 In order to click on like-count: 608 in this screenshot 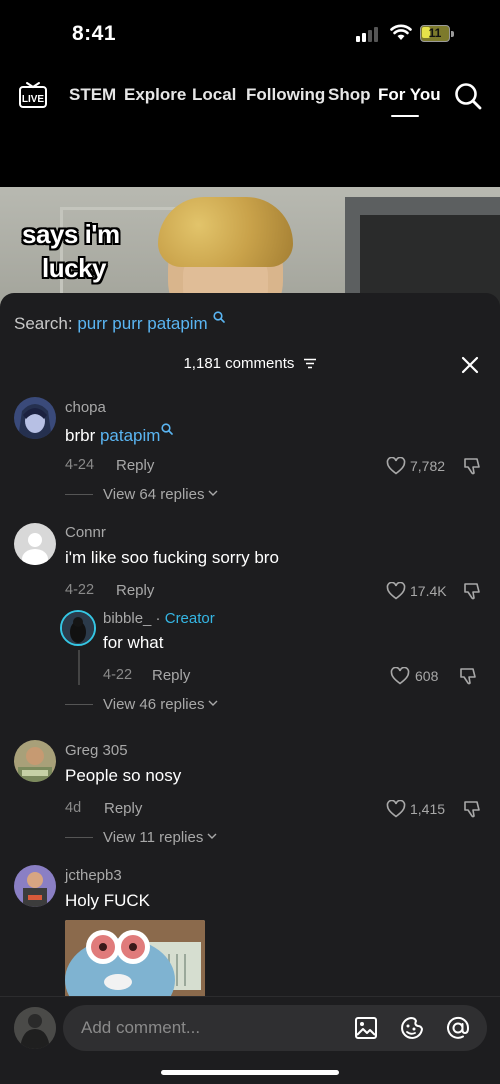, I will do `click(427, 676)`.